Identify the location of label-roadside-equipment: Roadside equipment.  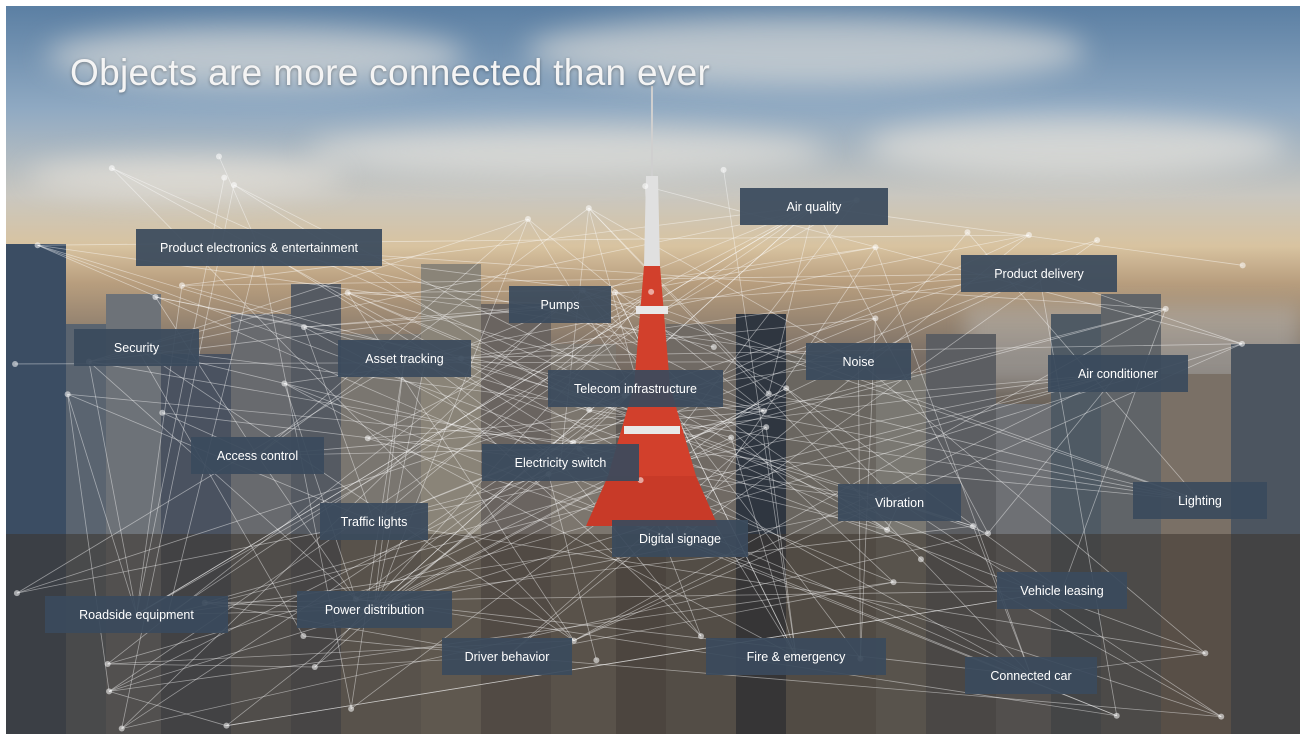
(136, 614).